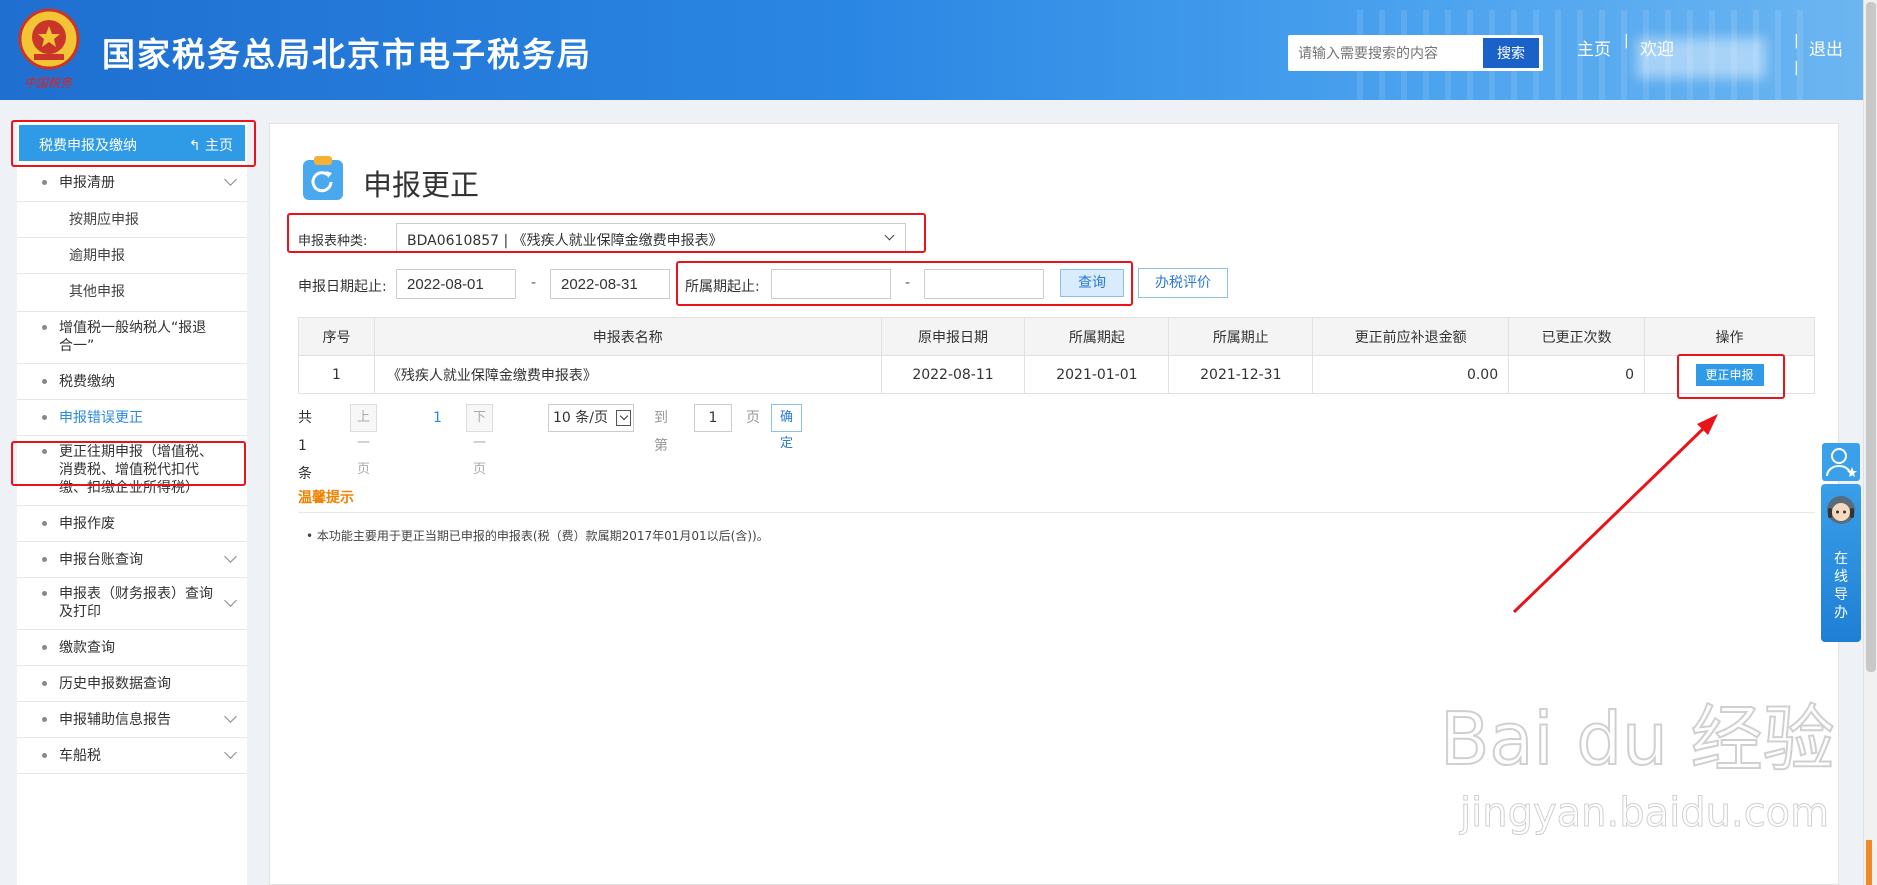  I want to click on cell-count: 0, so click(1577, 374).